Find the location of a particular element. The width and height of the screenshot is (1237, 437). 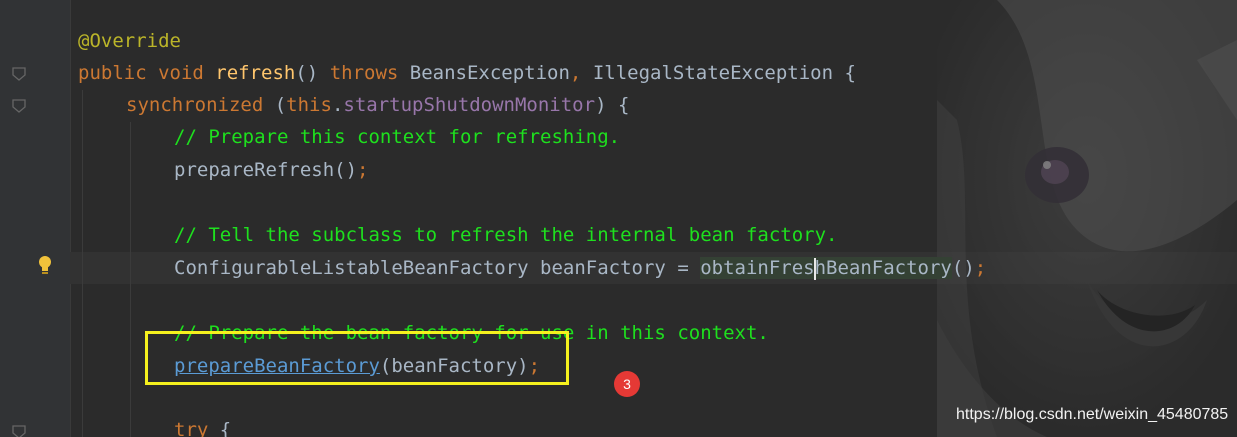

synchronized-keyword: synchronized is located at coordinates (195, 105).